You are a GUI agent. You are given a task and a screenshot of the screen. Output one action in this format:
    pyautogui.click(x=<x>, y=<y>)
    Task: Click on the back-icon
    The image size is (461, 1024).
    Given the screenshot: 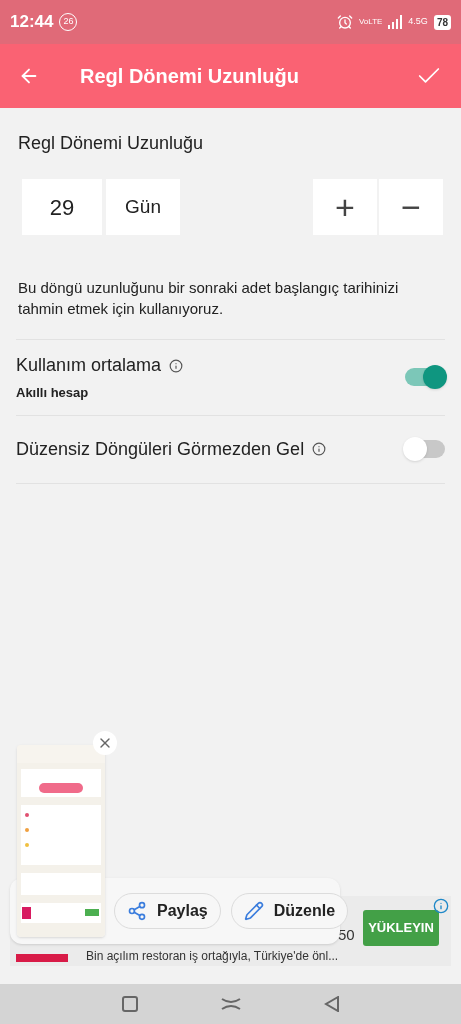 What is the action you would take?
    pyautogui.click(x=331, y=1004)
    